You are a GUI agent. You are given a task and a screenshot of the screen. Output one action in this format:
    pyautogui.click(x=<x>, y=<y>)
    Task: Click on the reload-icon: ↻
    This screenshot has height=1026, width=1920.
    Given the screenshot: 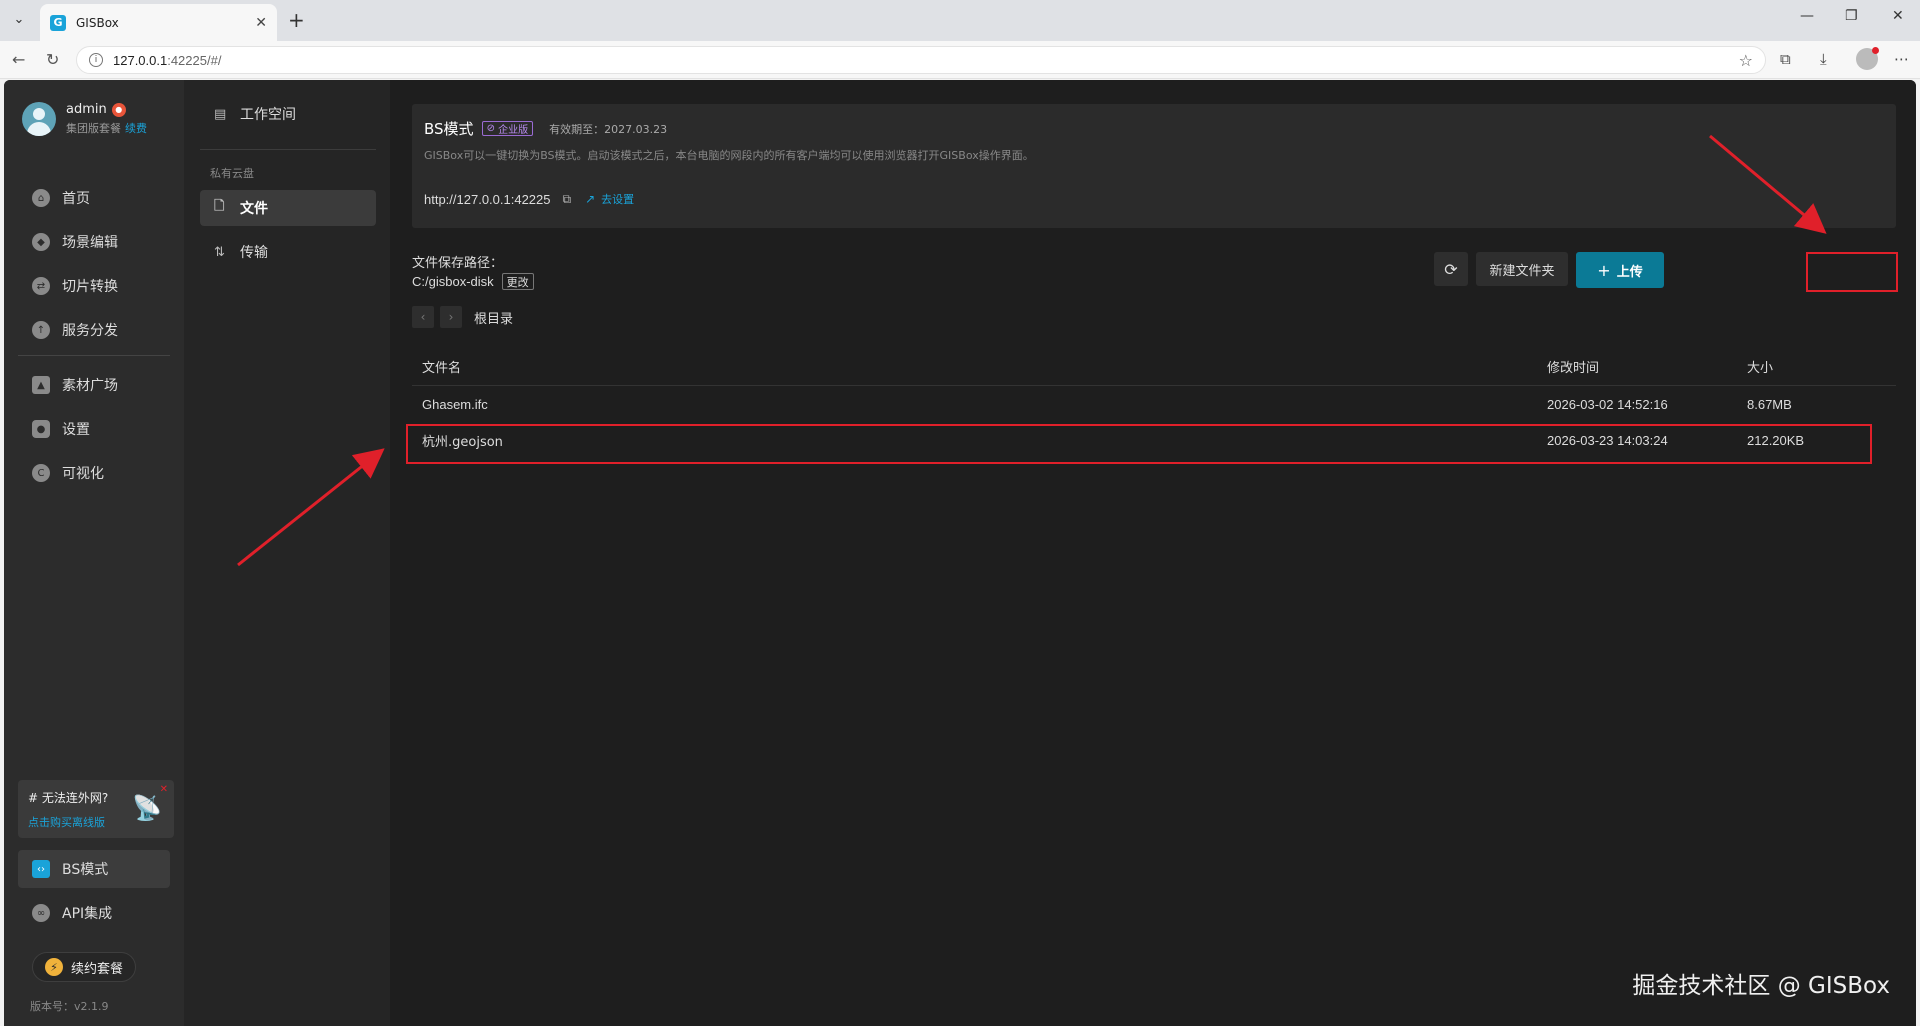 What is the action you would take?
    pyautogui.click(x=52, y=59)
    